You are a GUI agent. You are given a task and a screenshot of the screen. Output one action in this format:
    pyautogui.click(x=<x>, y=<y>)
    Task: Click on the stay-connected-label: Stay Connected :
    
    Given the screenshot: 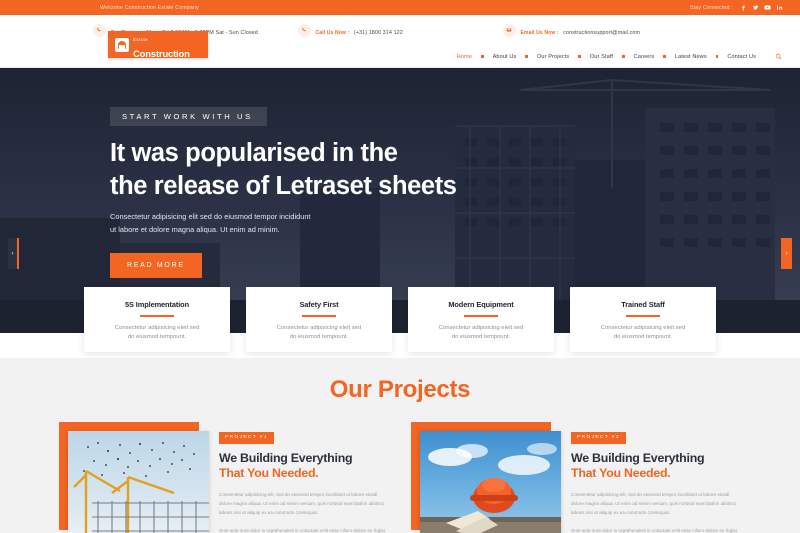 What is the action you would take?
    pyautogui.click(x=711, y=7)
    